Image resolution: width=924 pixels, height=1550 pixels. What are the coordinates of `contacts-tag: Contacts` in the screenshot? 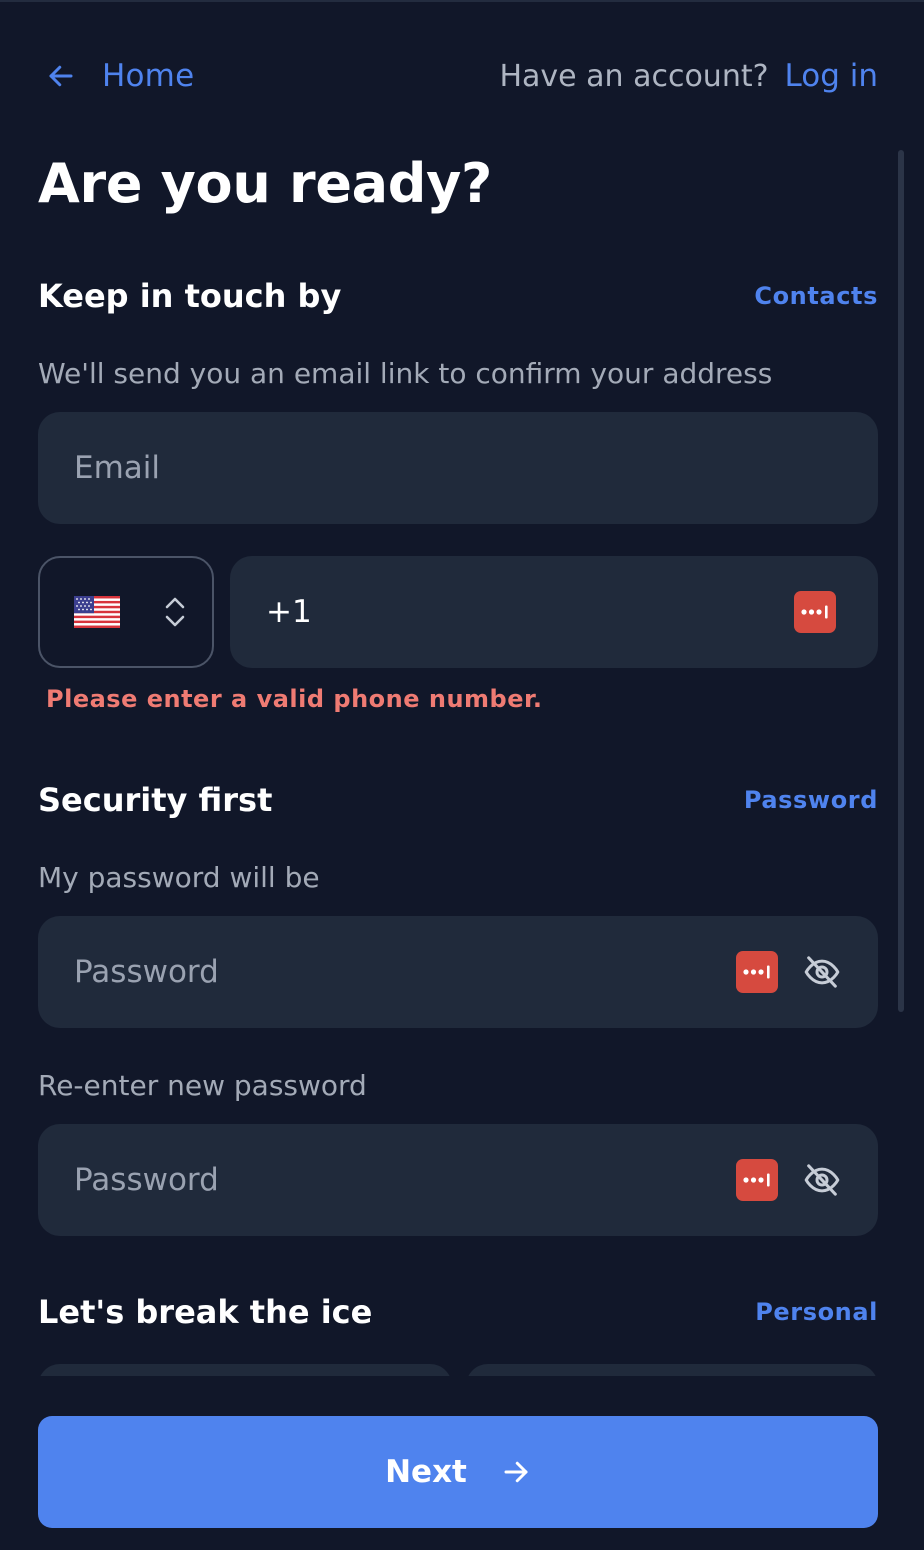 It's located at (816, 296).